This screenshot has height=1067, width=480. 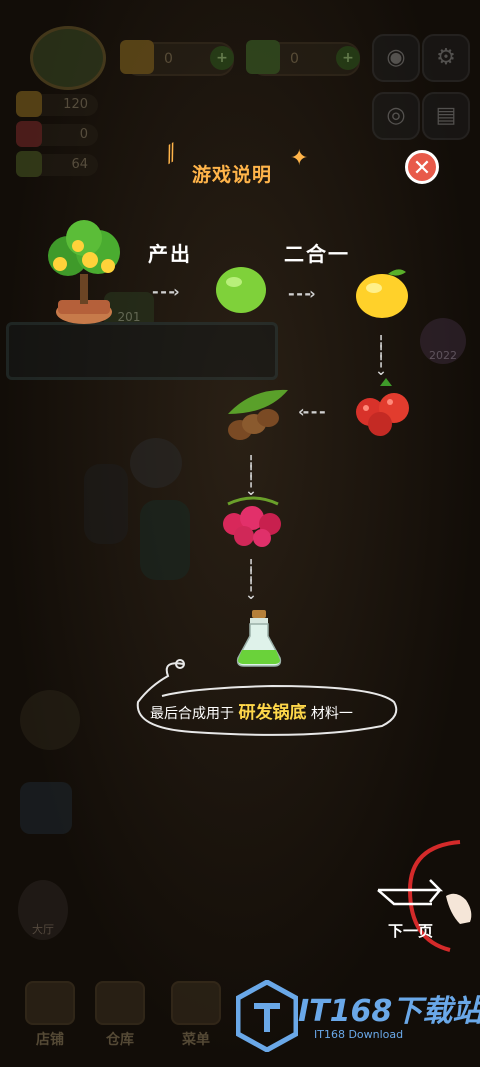 I want to click on nav-warehouse: 仓库, so click(x=120, y=1016).